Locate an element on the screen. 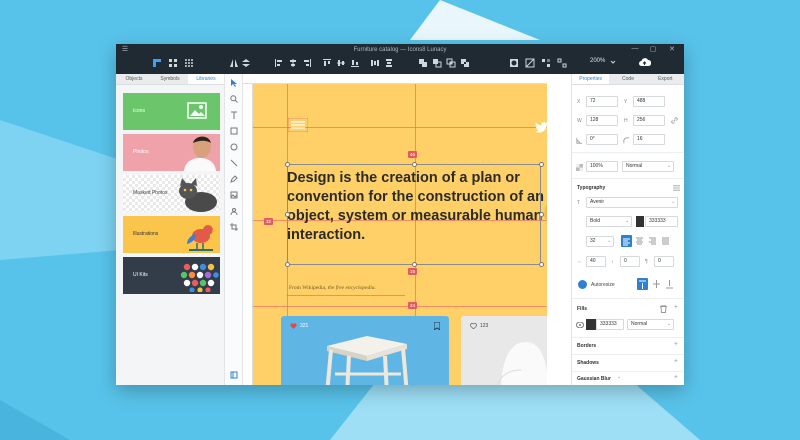 The width and height of the screenshot is (800, 440). close-icon: ✕ is located at coordinates (672, 49).